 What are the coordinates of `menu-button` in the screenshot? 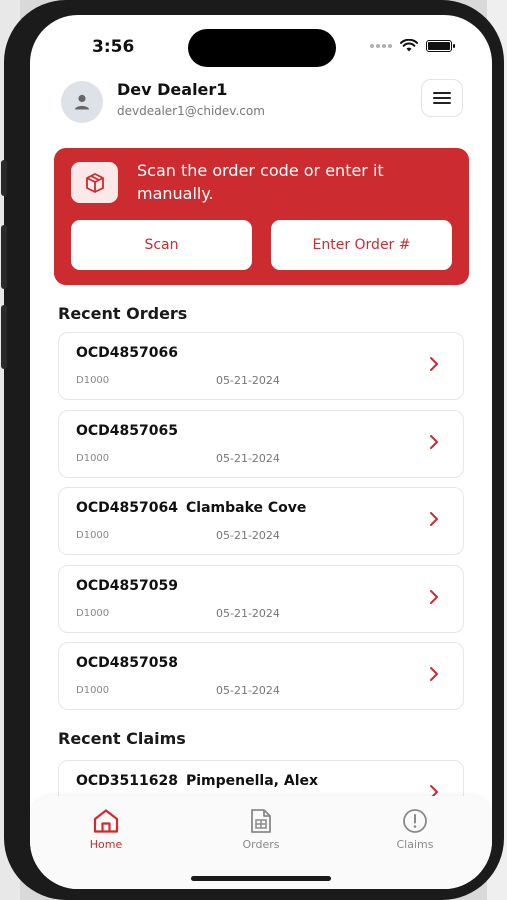 It's located at (442, 98).